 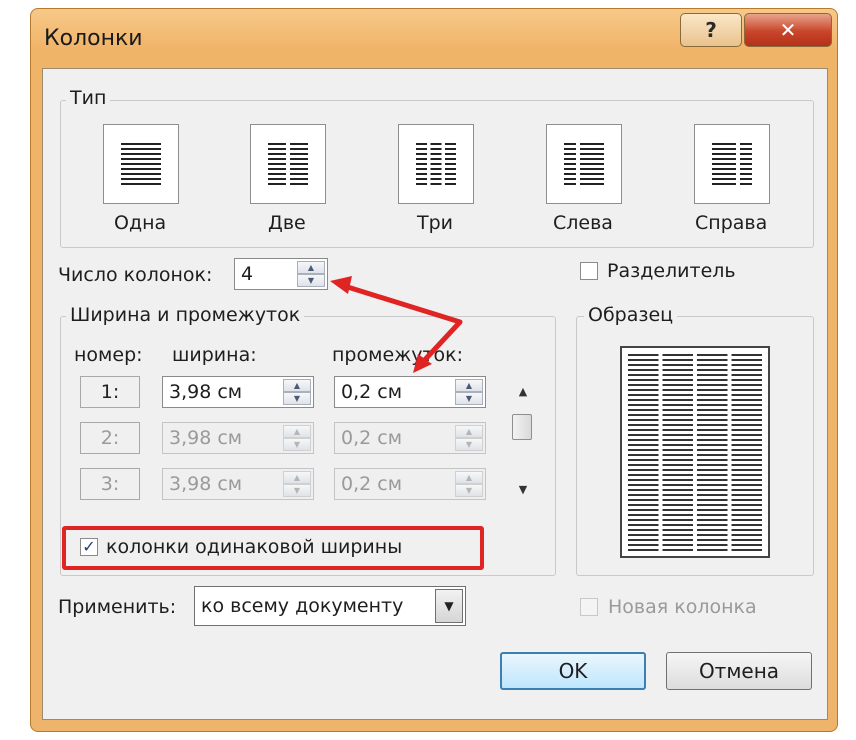 What do you see at coordinates (372, 392) in the screenshot?
I see `col-spacing-1-value: 0,2 см` at bounding box center [372, 392].